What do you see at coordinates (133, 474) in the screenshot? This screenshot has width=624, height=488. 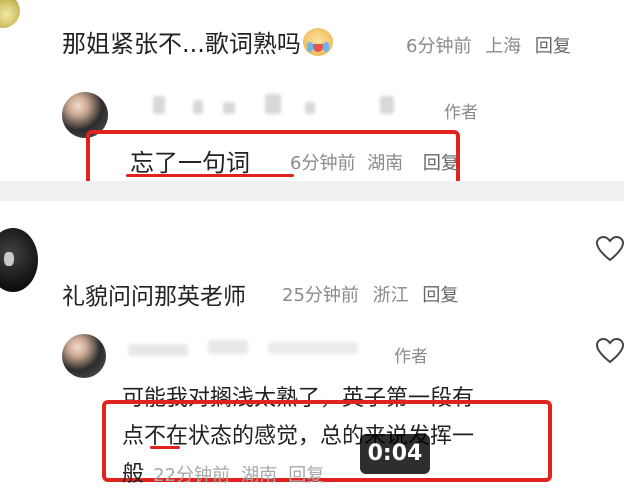 I see `reply-text-tail: 般` at bounding box center [133, 474].